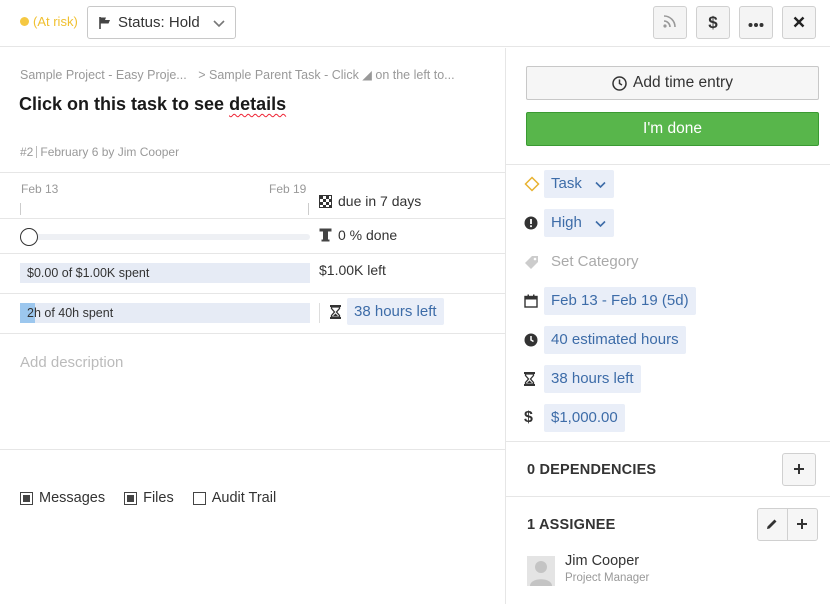 Image resolution: width=830 pixels, height=604 pixels. I want to click on status-label: Status: Hold, so click(159, 22).